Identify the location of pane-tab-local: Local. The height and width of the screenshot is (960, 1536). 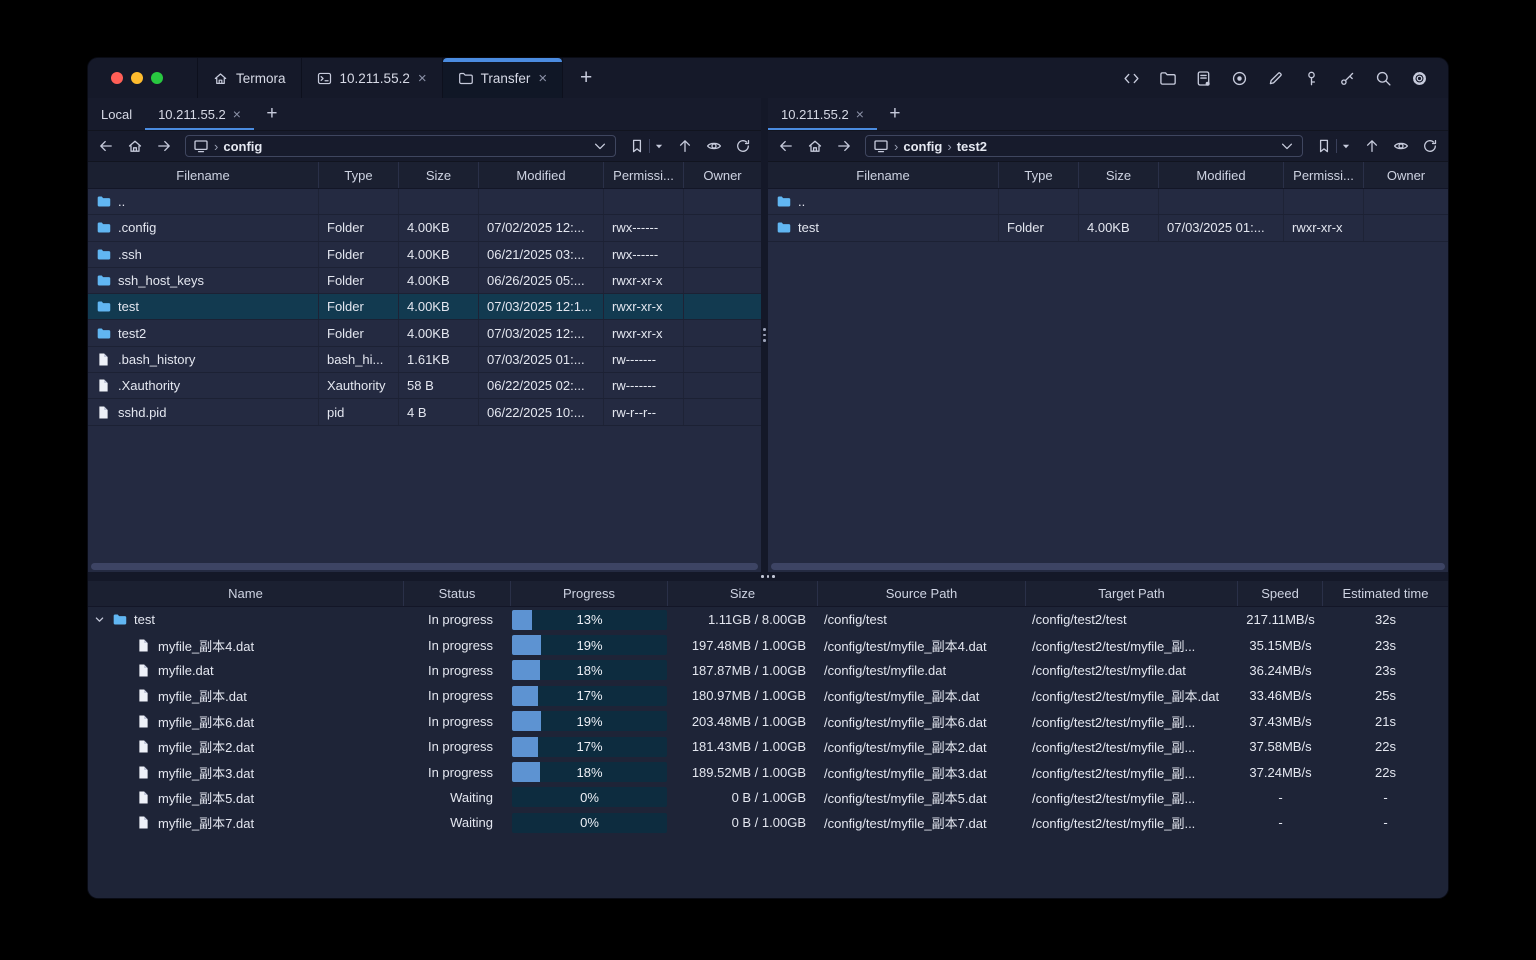
(116, 114).